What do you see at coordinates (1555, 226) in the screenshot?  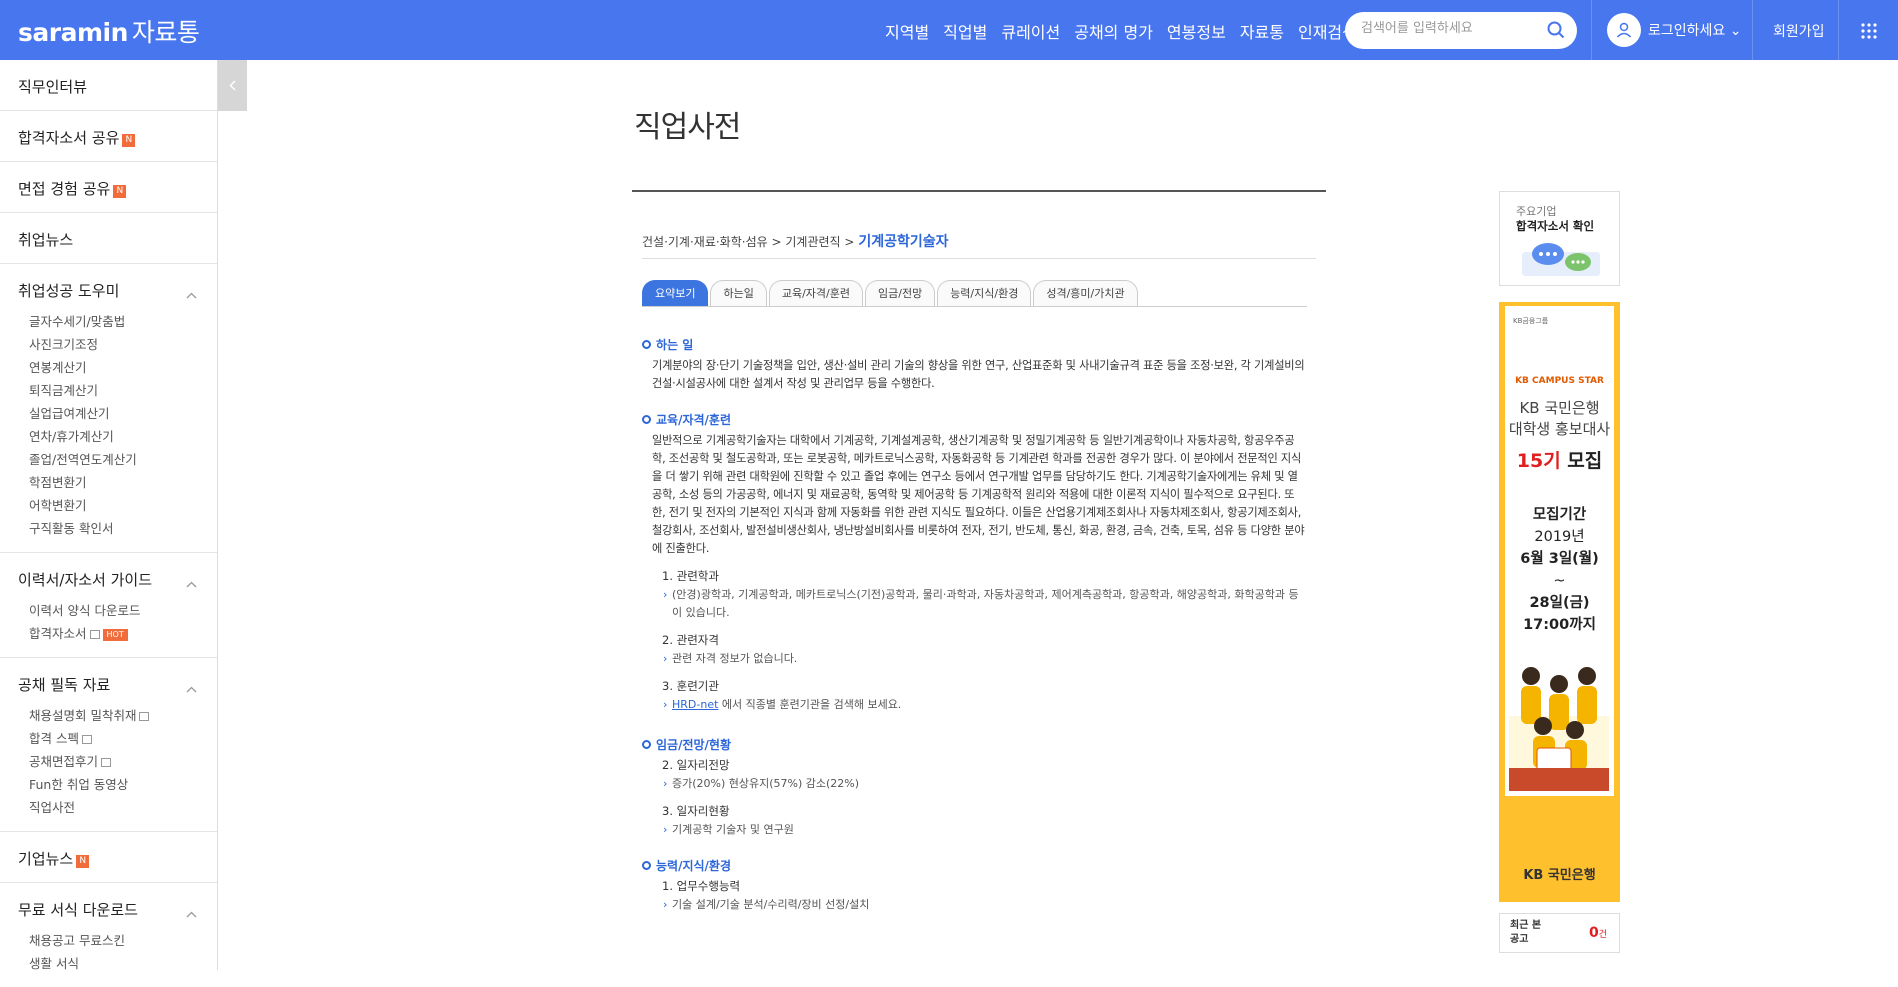 I see `banner-line2: 합격자소서 확인` at bounding box center [1555, 226].